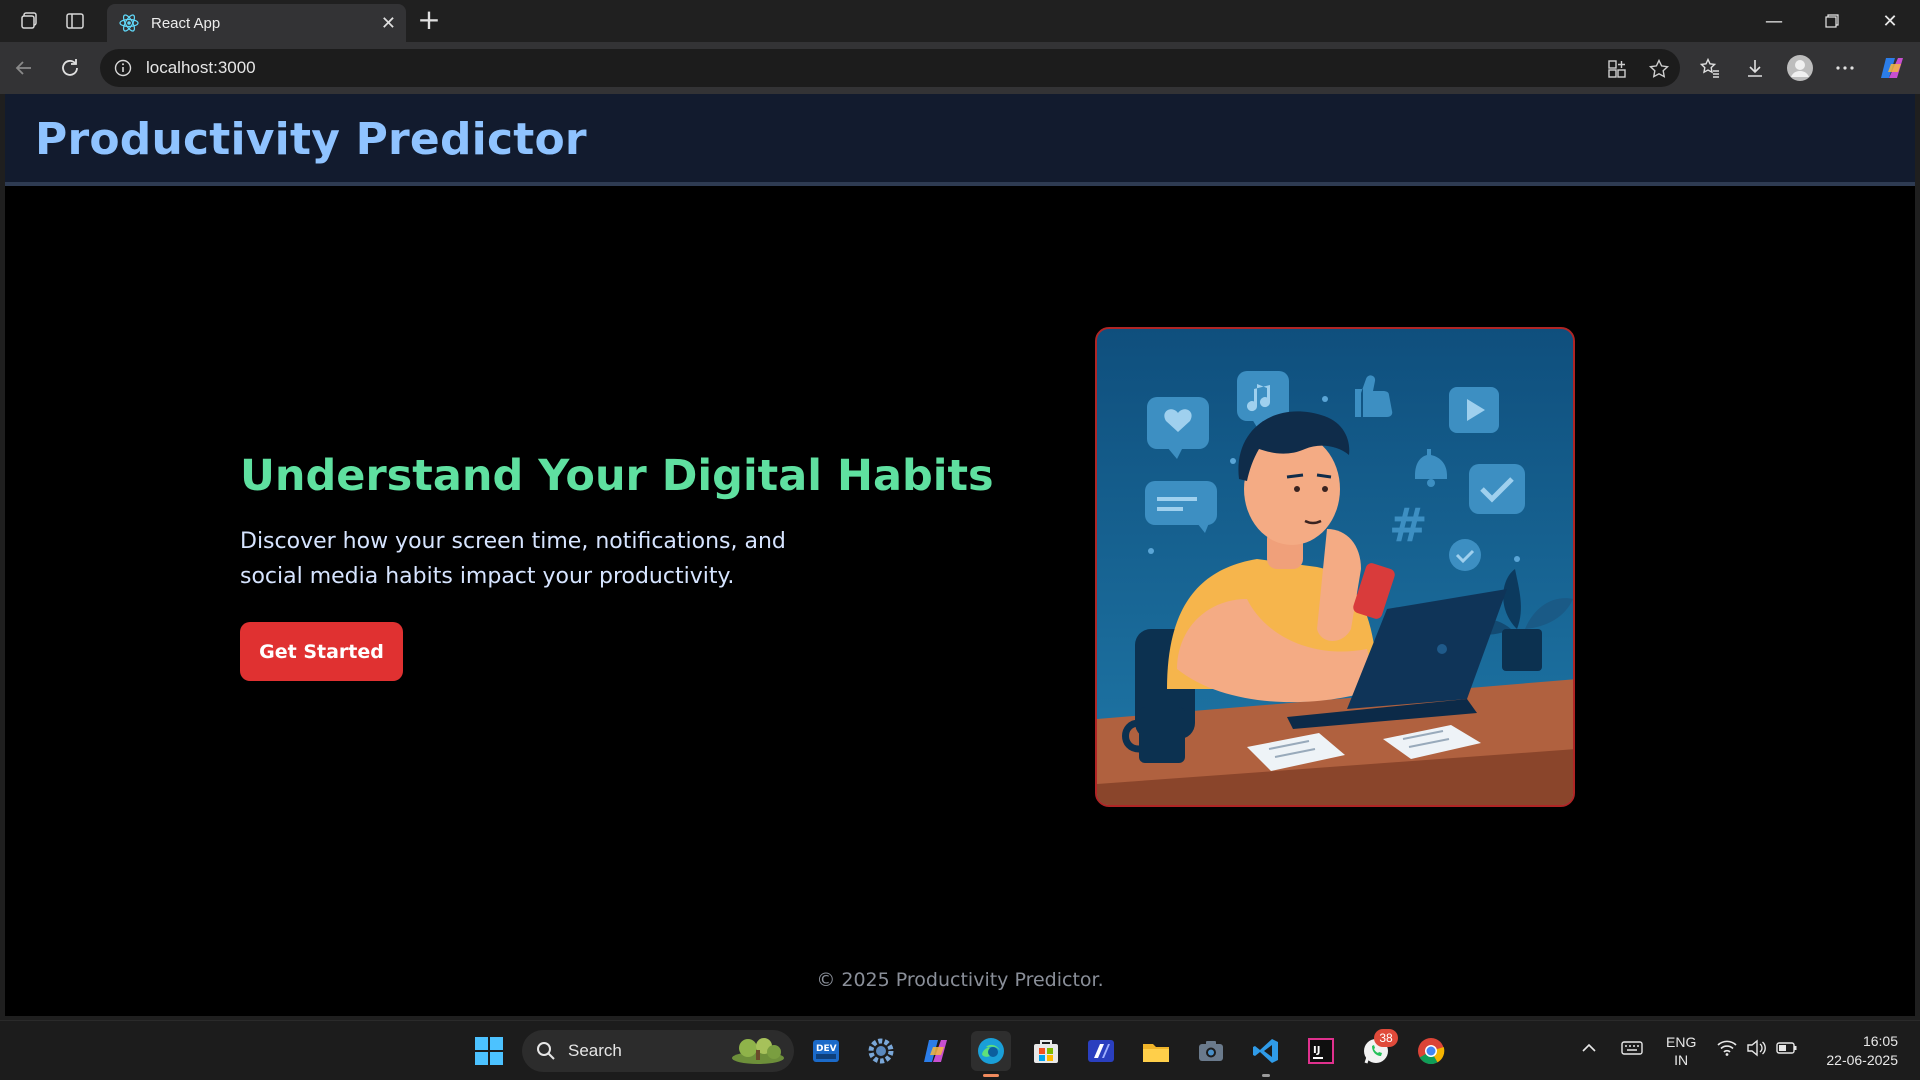 The width and height of the screenshot is (1920, 1080). Describe the element at coordinates (24, 68) in the screenshot. I see `back-button` at that location.